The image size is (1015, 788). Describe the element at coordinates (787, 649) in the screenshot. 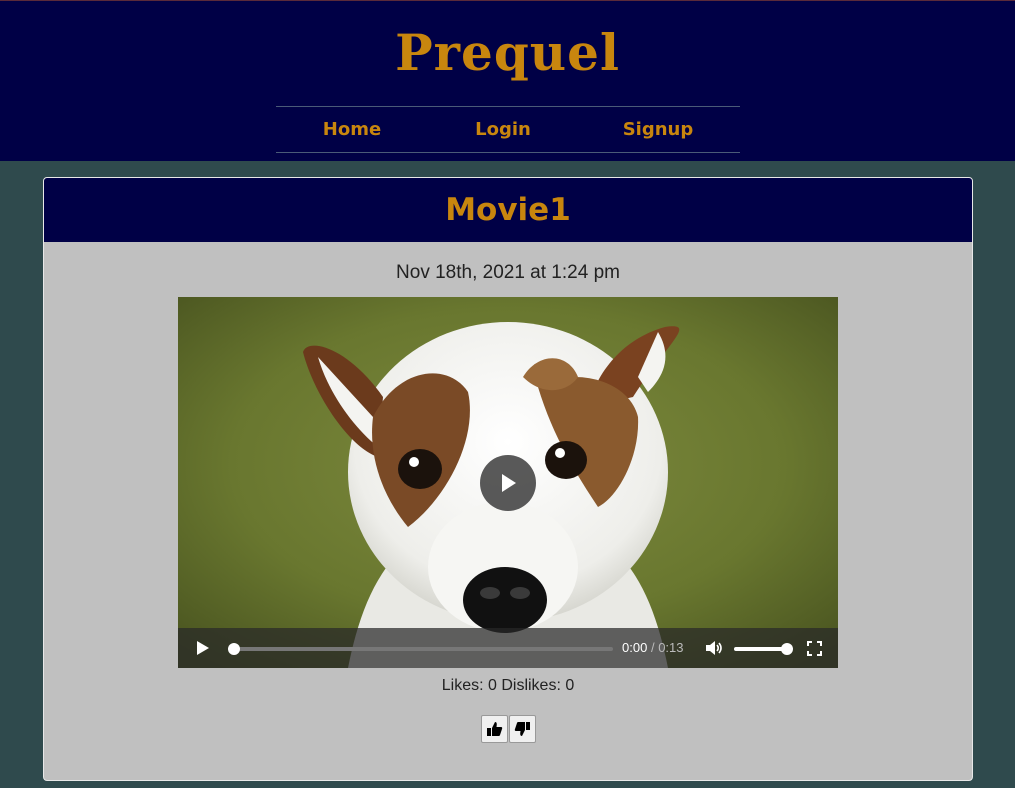

I see `volume-handle` at that location.